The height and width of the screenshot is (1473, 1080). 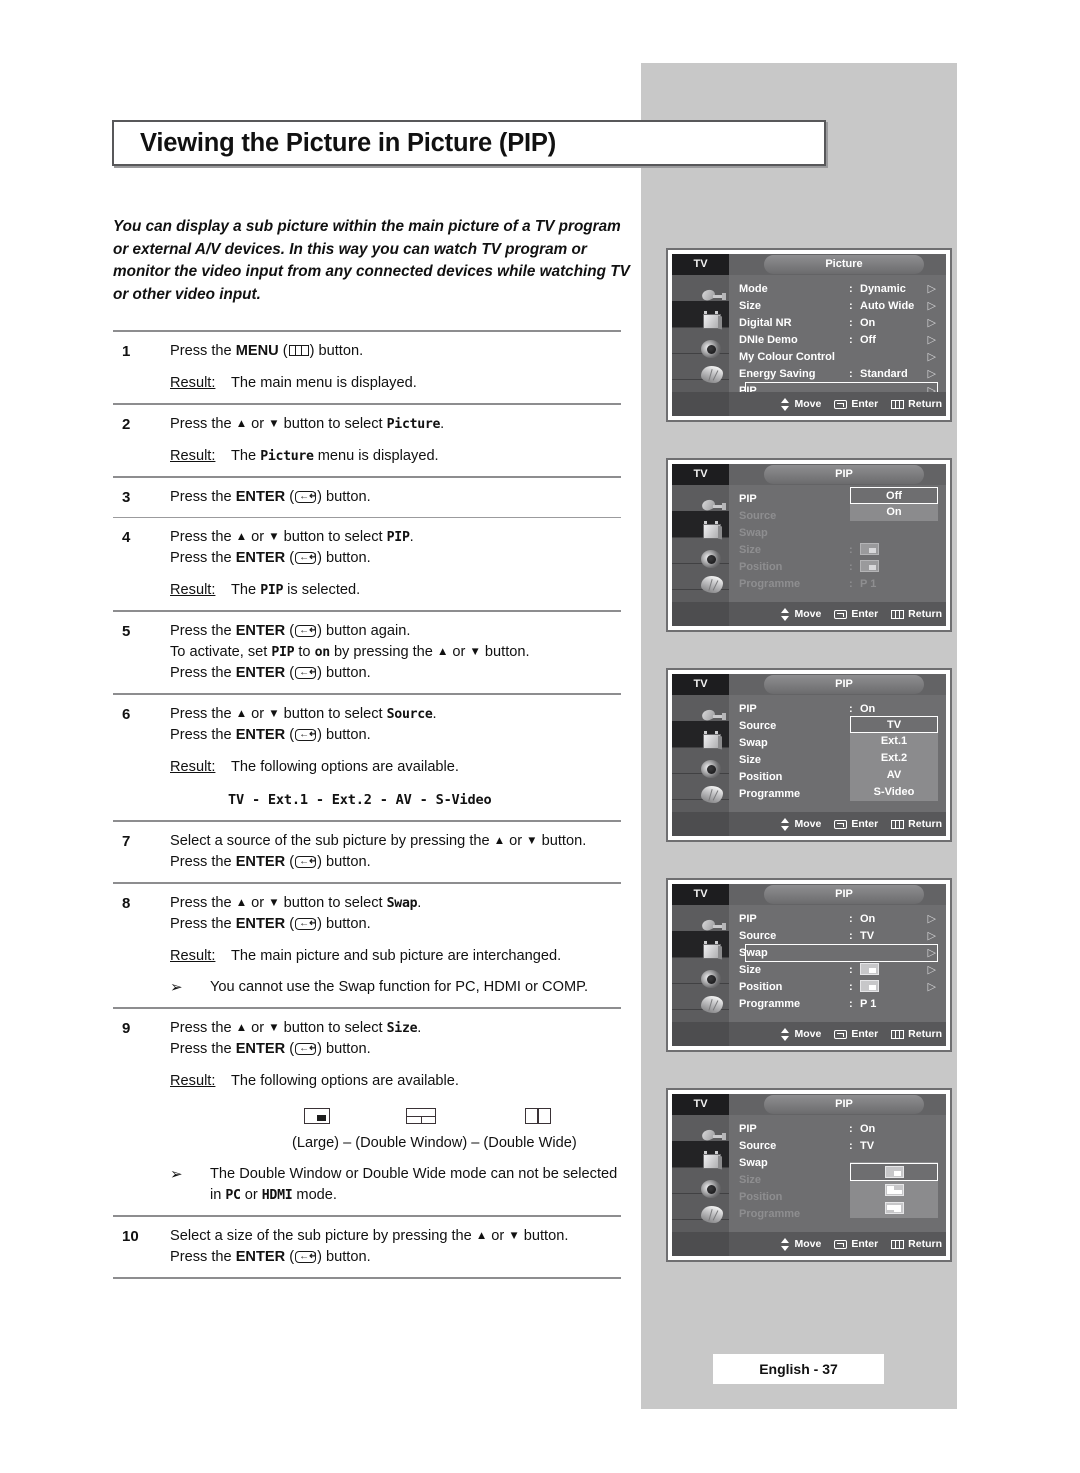 I want to click on osd-menu-row: PIP: On ▷, so click(x=839, y=919).